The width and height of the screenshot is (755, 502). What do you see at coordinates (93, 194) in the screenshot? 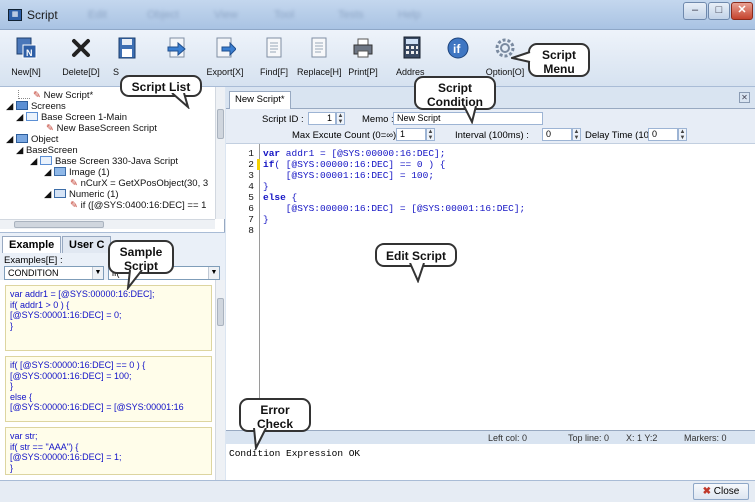
I see `tree-node-label: Numeric (1)` at bounding box center [93, 194].